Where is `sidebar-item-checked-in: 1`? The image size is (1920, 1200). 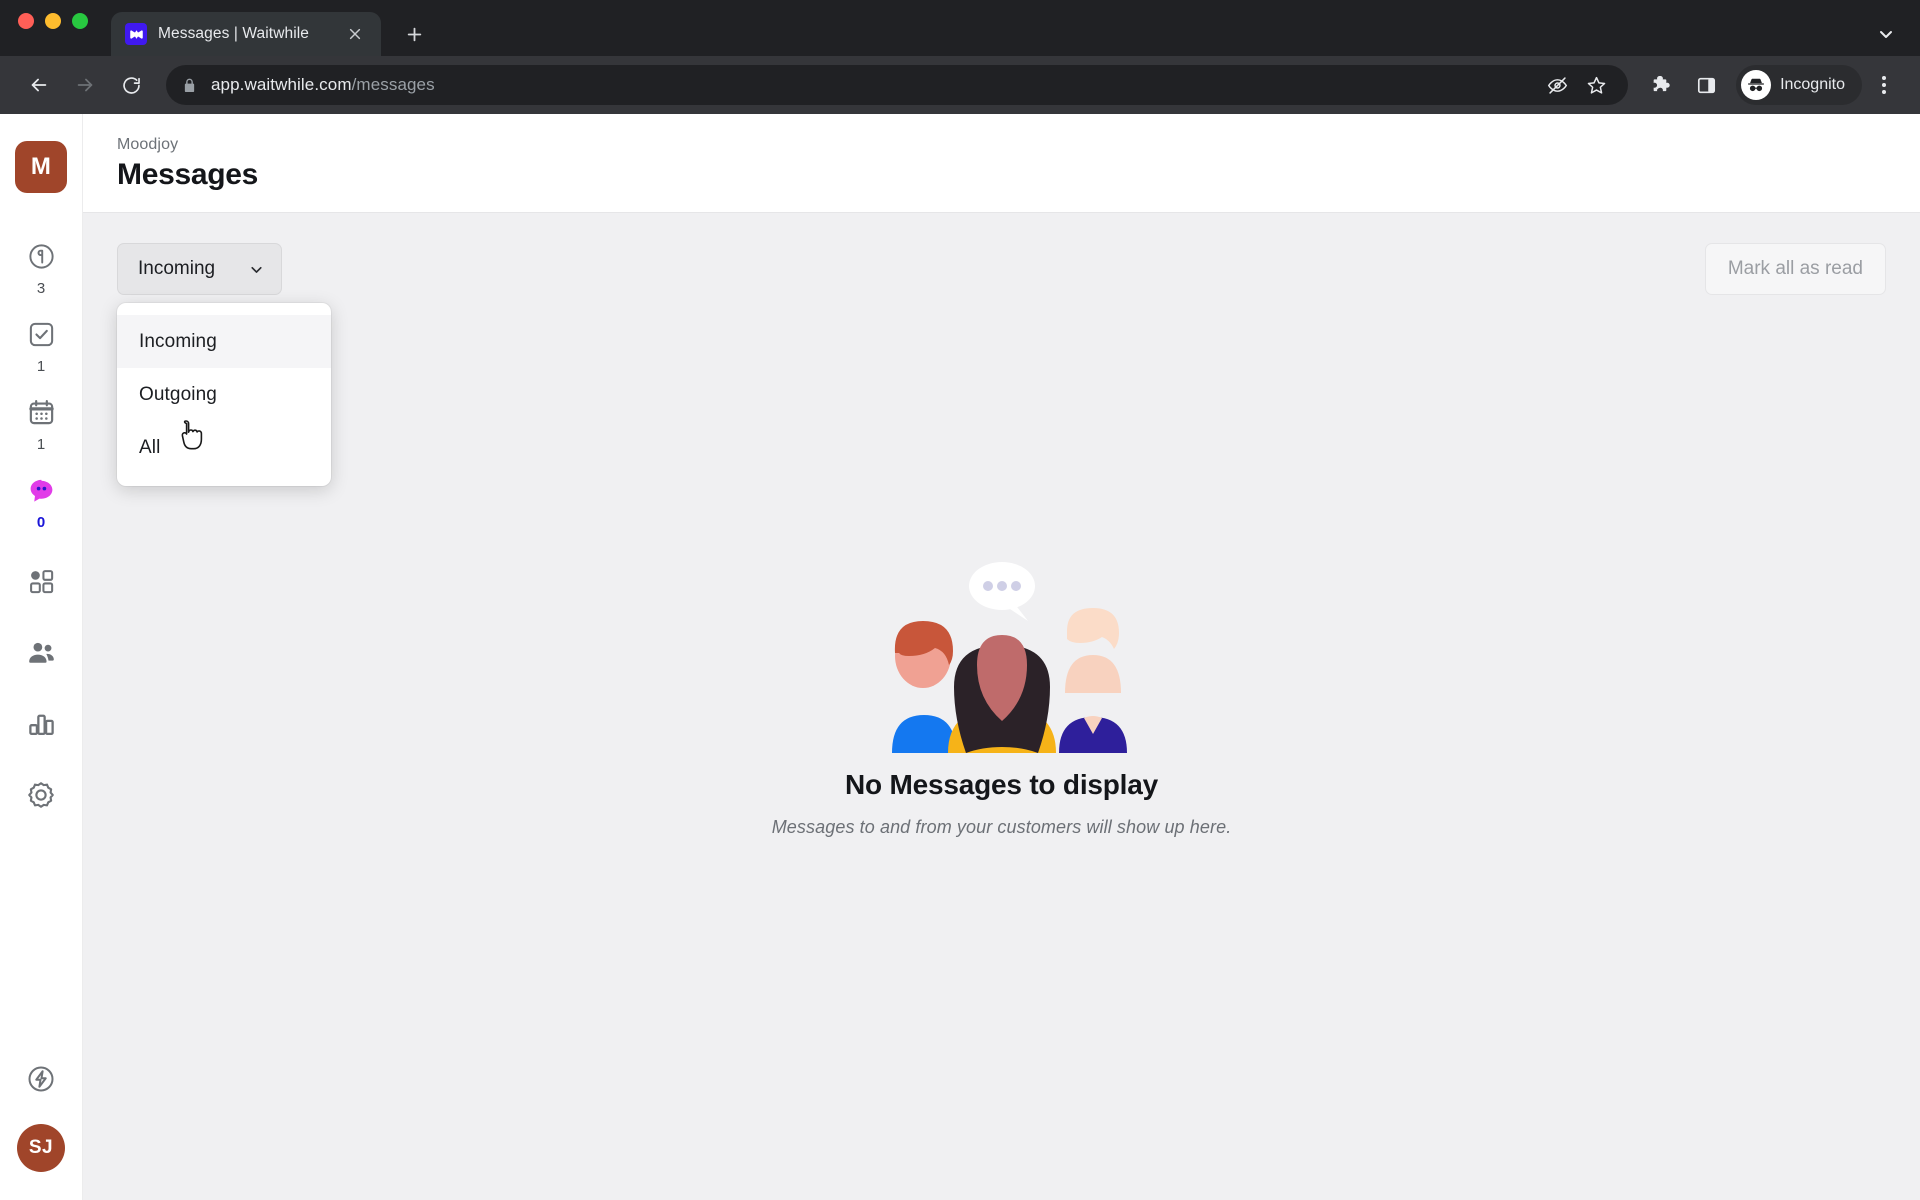 sidebar-item-checked-in: 1 is located at coordinates (41, 346).